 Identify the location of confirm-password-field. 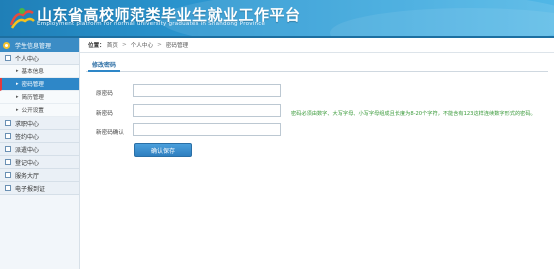
(207, 129).